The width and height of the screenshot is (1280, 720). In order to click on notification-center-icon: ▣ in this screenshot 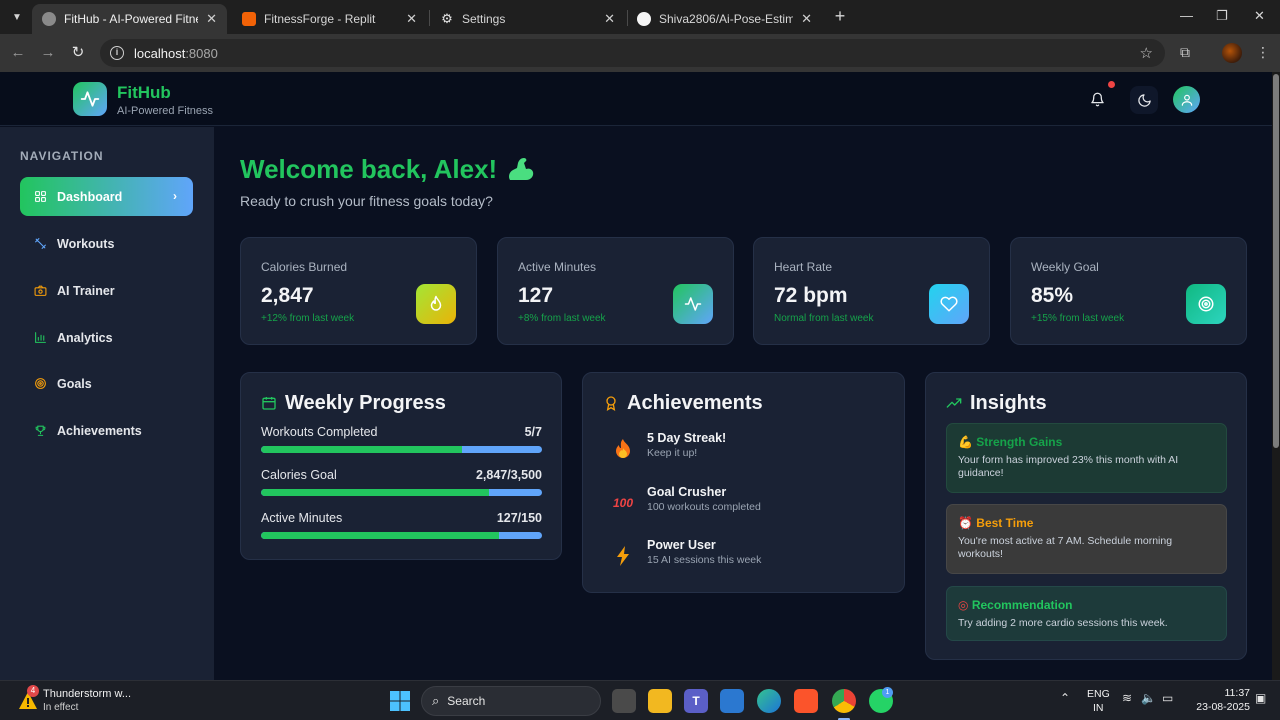, I will do `click(1260, 698)`.